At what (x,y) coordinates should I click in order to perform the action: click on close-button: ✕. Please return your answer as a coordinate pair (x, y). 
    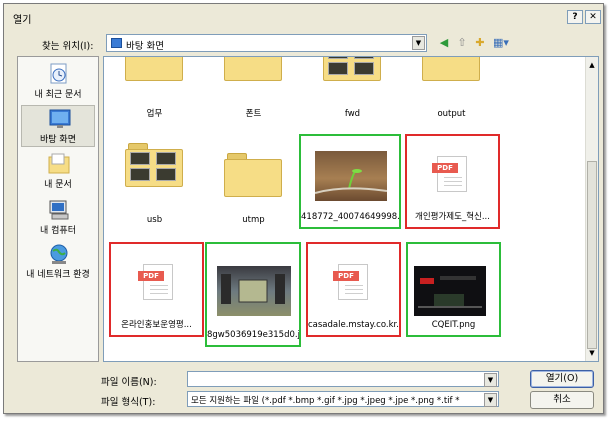
    Looking at the image, I should click on (593, 17).